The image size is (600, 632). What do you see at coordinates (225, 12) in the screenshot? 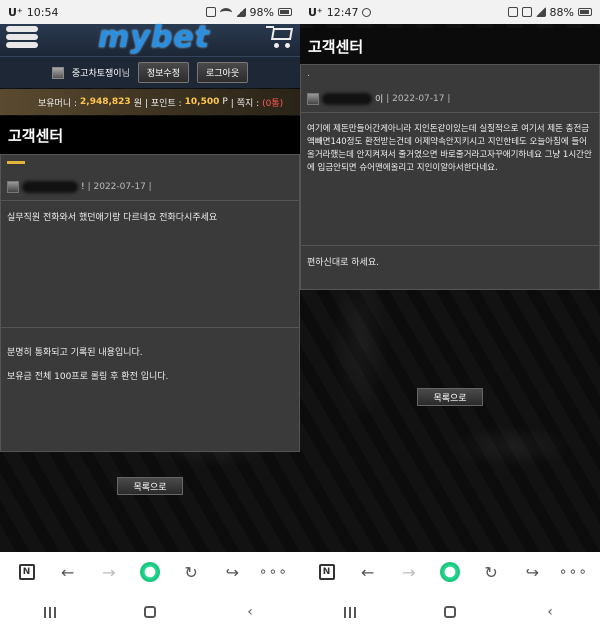
I see `wifi-icon` at bounding box center [225, 12].